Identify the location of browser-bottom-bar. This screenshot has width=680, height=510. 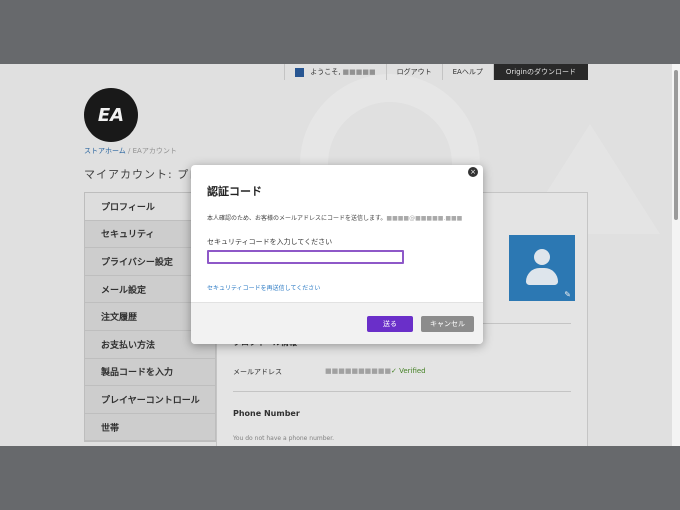
(340, 478).